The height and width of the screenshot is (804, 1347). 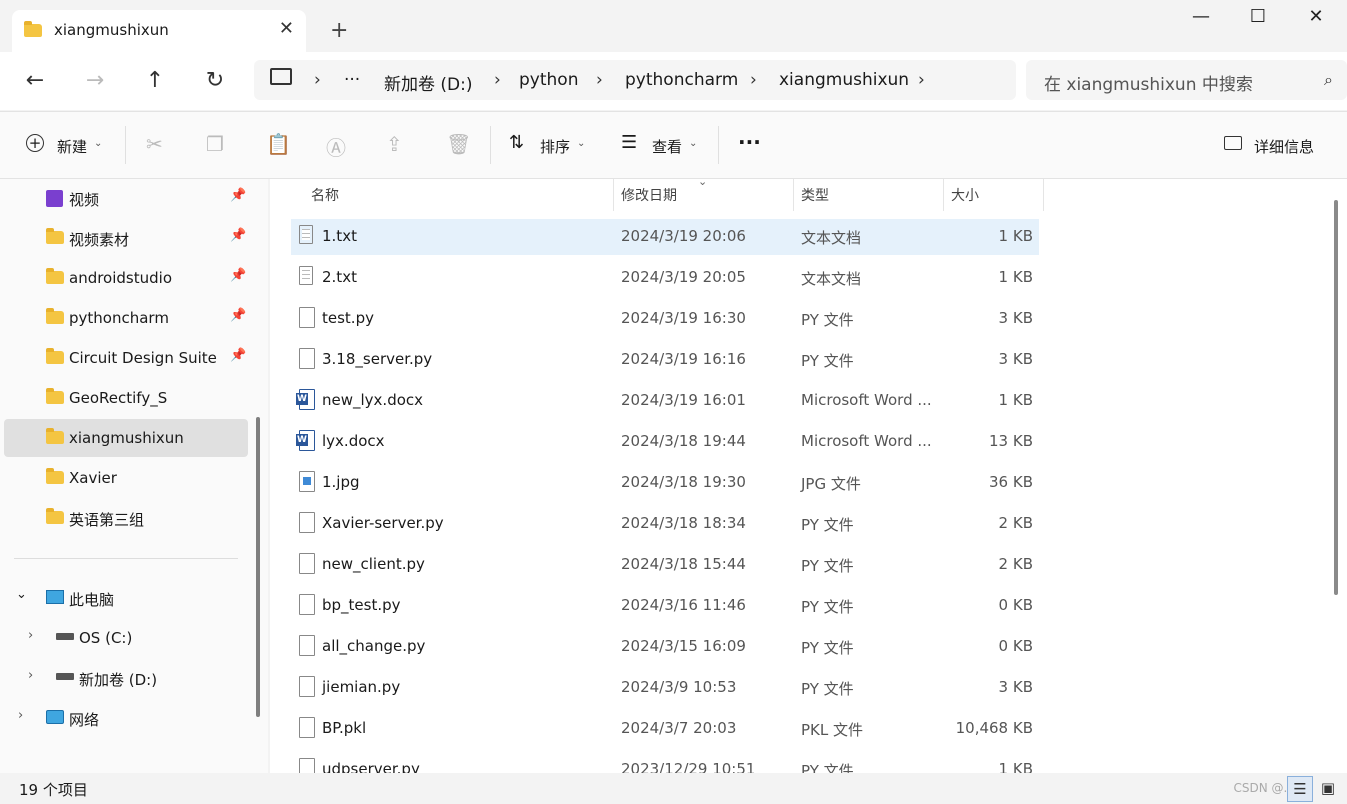 I want to click on close-window-button: ✕, so click(x=1316, y=20).